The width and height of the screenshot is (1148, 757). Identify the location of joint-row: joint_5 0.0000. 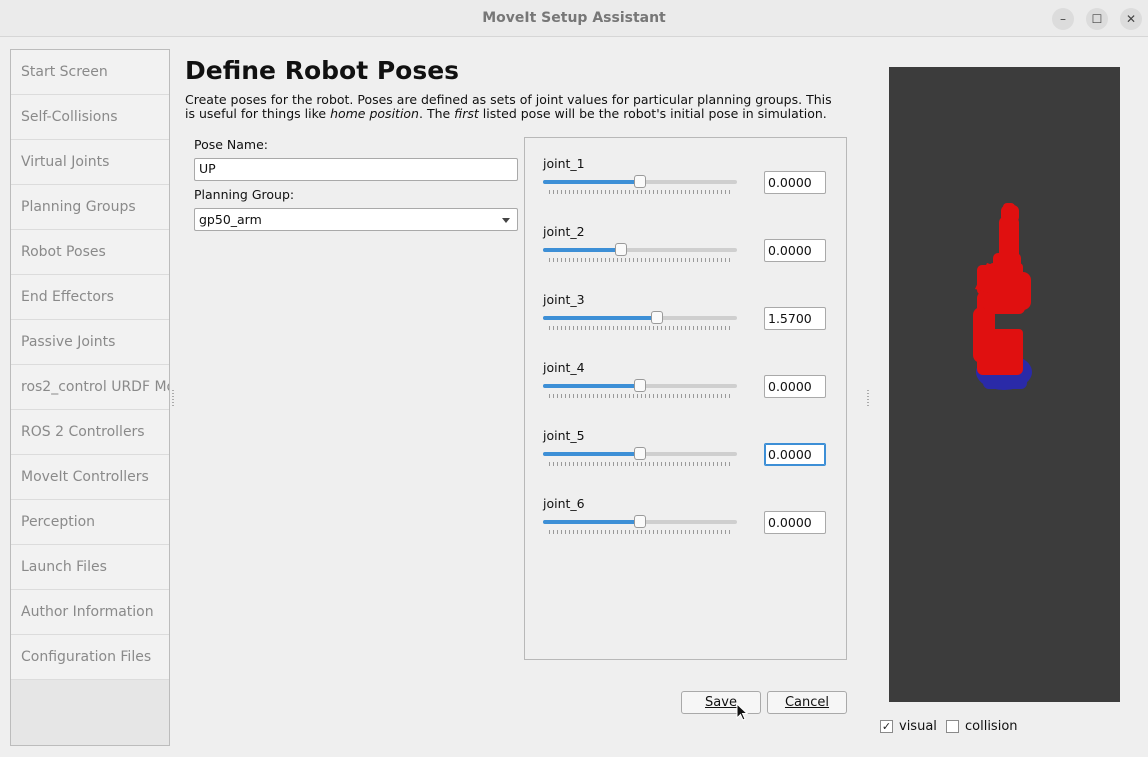
(688, 458).